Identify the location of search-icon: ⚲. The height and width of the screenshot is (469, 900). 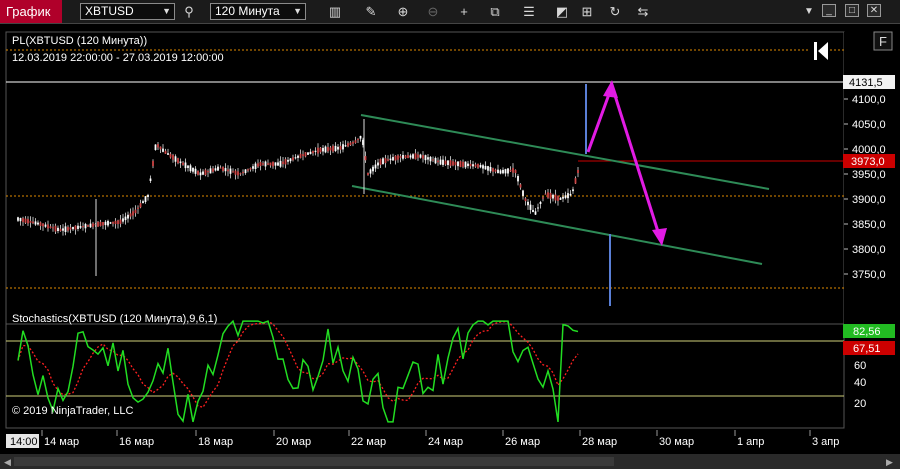
(189, 11).